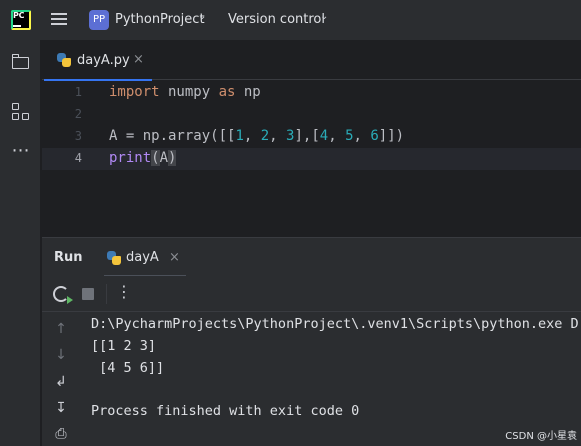  I want to click on main-menu-icon, so click(59, 19).